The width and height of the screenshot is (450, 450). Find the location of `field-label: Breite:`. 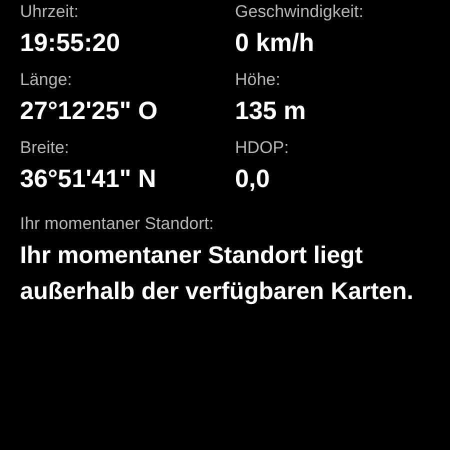

field-label: Breite: is located at coordinates (45, 148).